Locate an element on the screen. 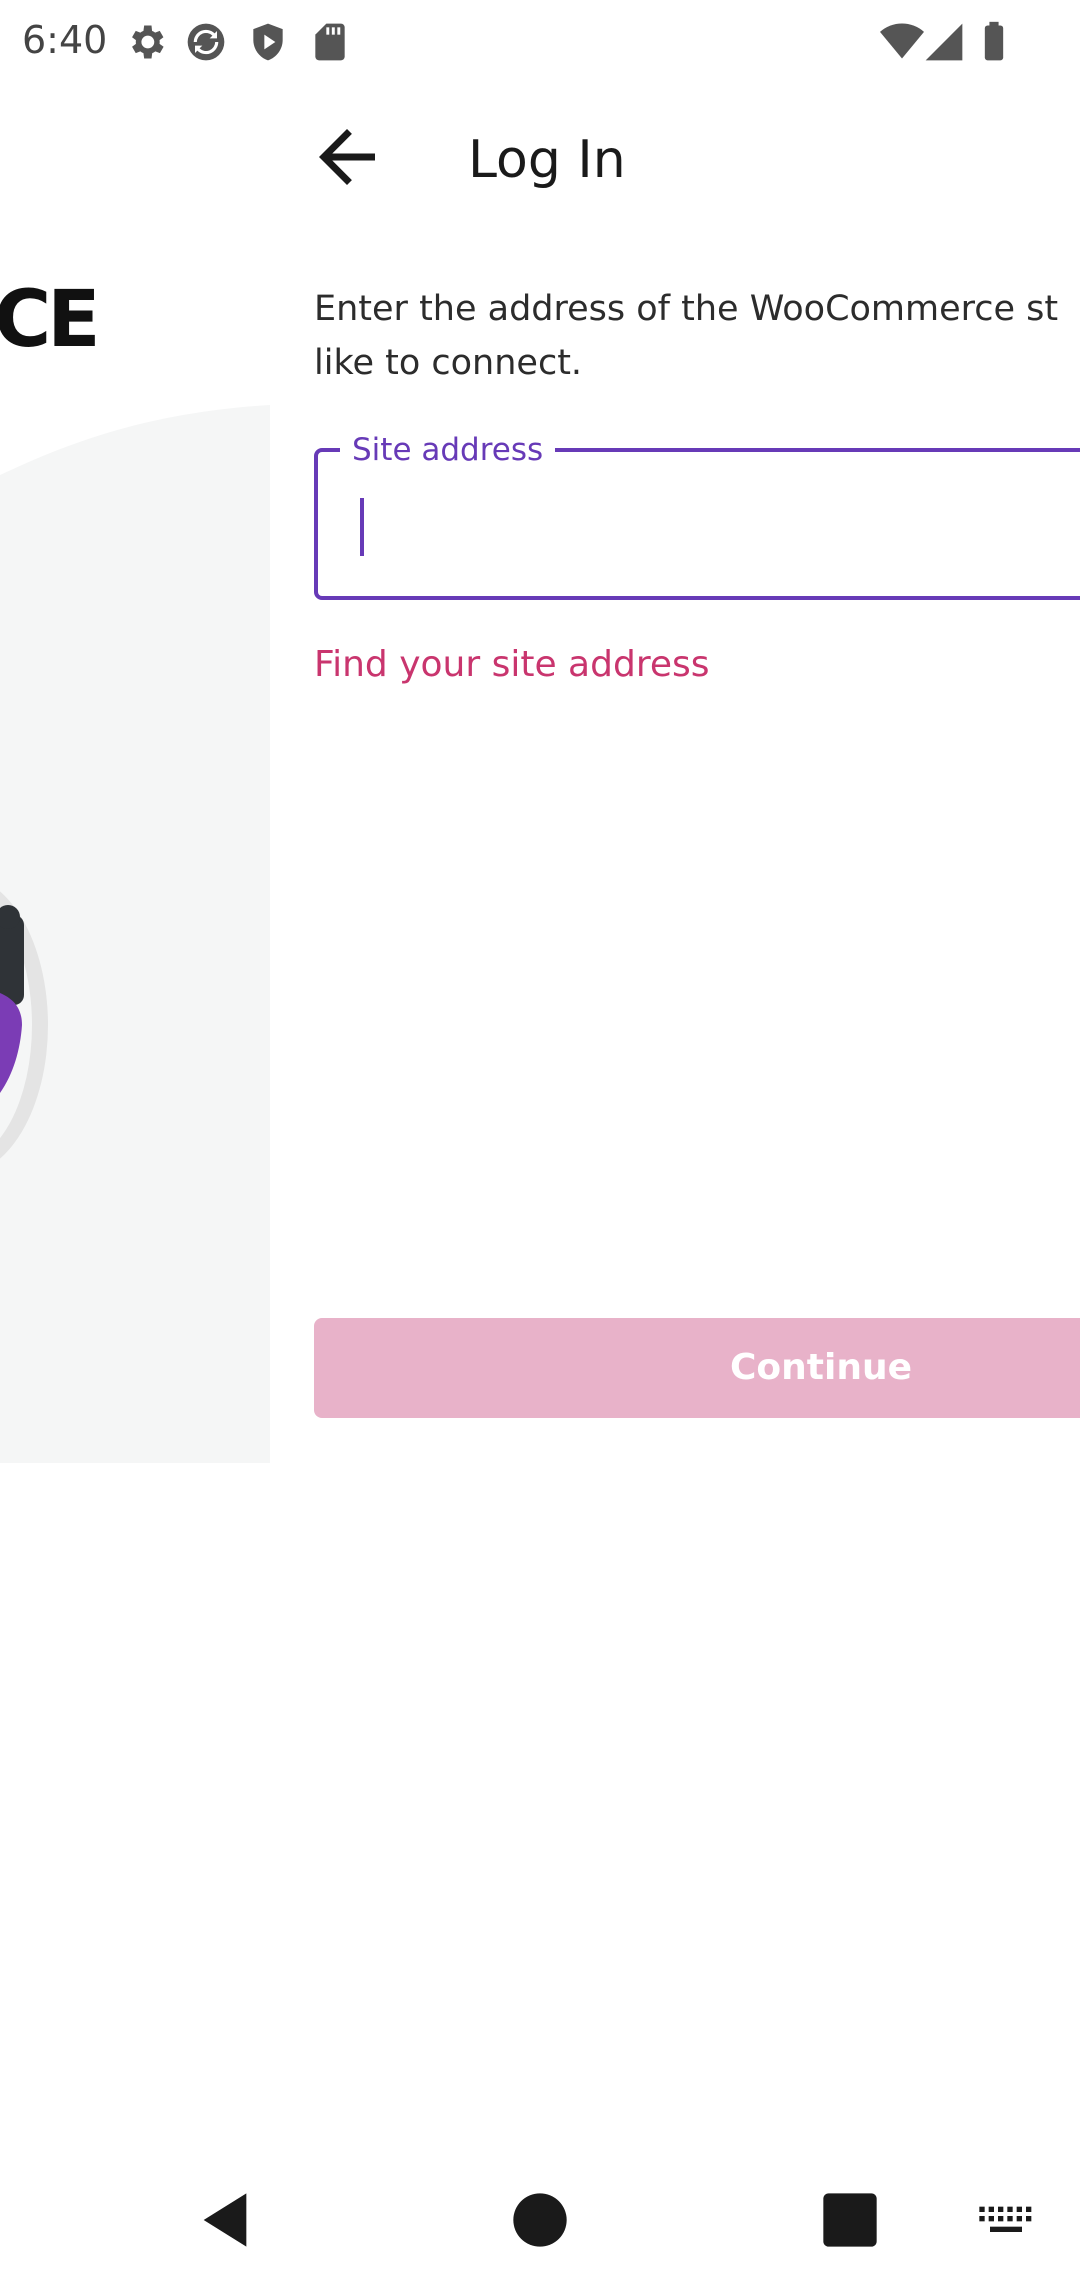  back-button is located at coordinates (347, 157).